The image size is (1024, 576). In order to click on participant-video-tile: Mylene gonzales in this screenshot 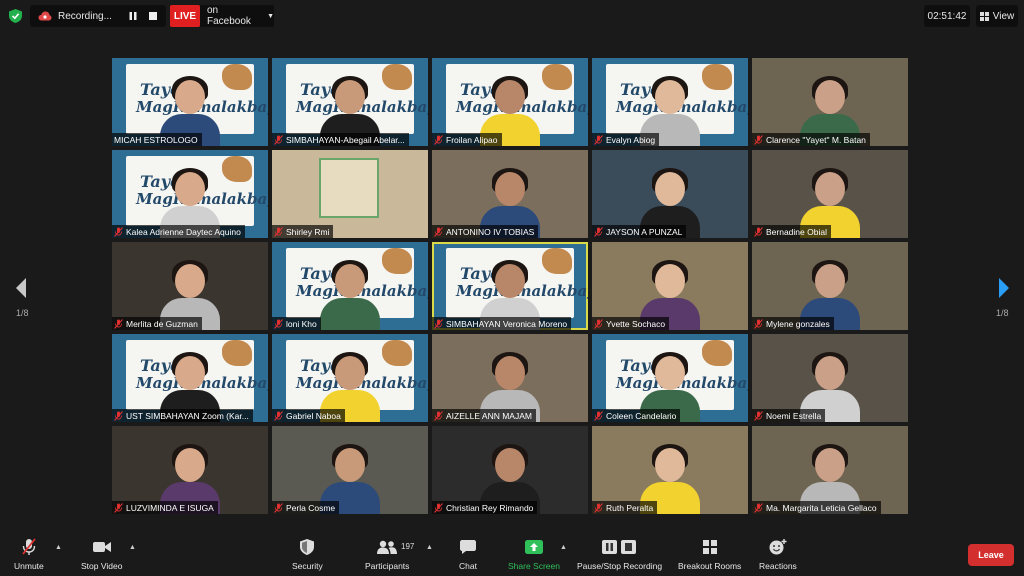, I will do `click(830, 286)`.